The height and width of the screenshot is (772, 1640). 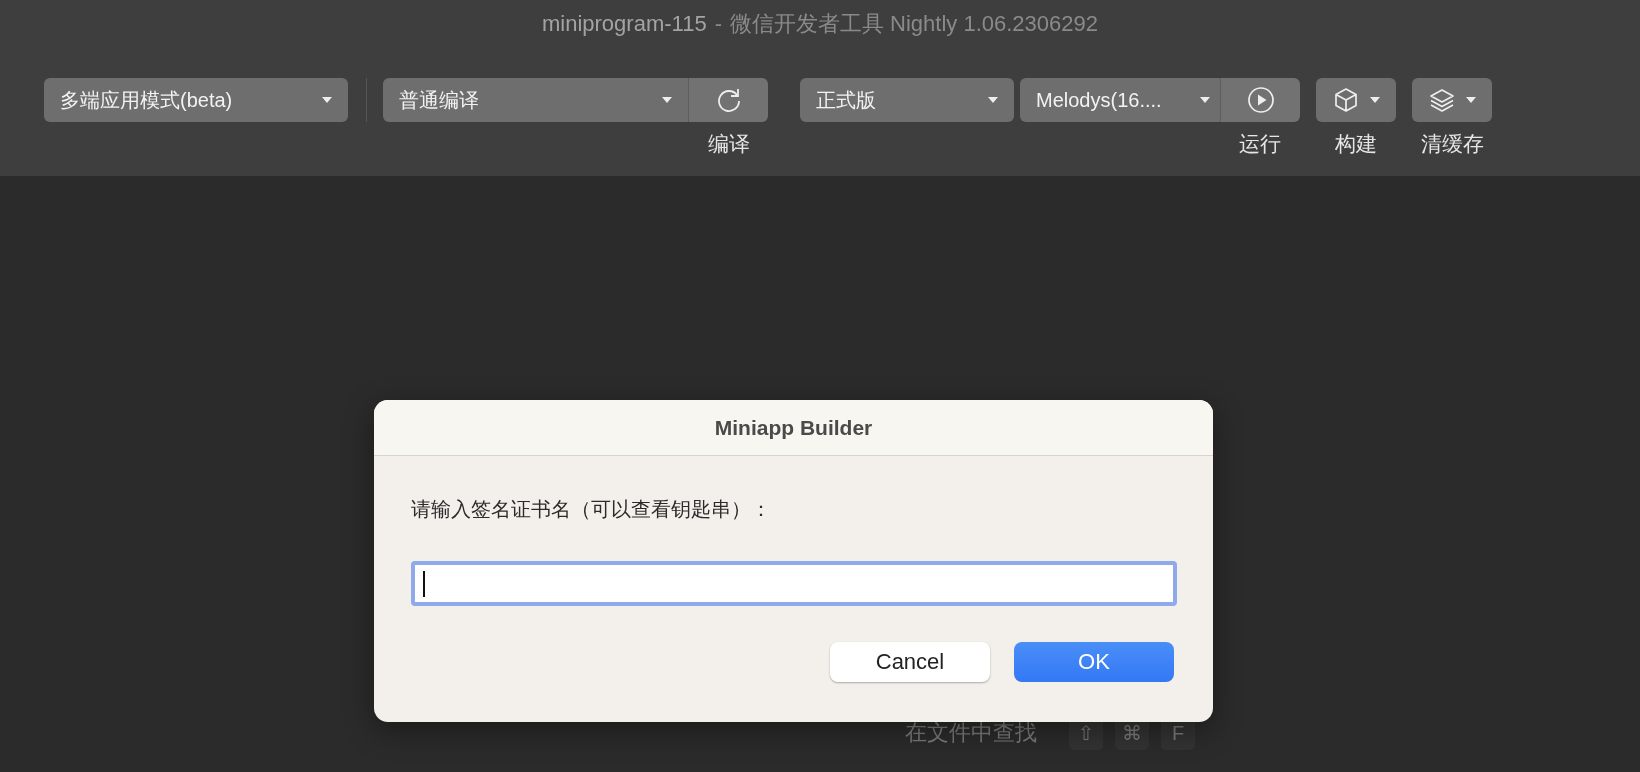 I want to click on layers-icon, so click(x=1442, y=100).